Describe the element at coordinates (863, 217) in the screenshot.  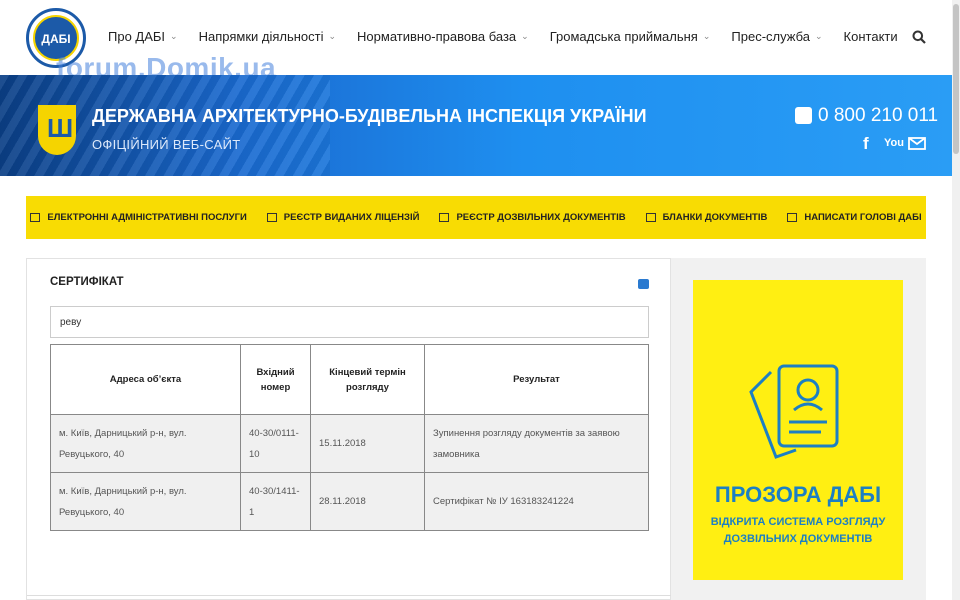
I see `service-label: НАПИСАТИ ГОЛОВІ ДАБІ` at that location.